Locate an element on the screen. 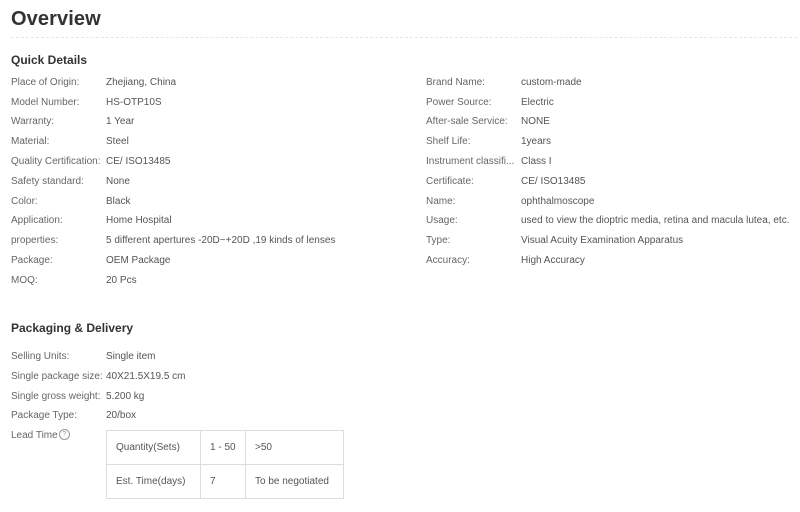 This screenshot has height=512, width=800. packaging-value: 40X21.5X19.5 cm is located at coordinates (146, 376).